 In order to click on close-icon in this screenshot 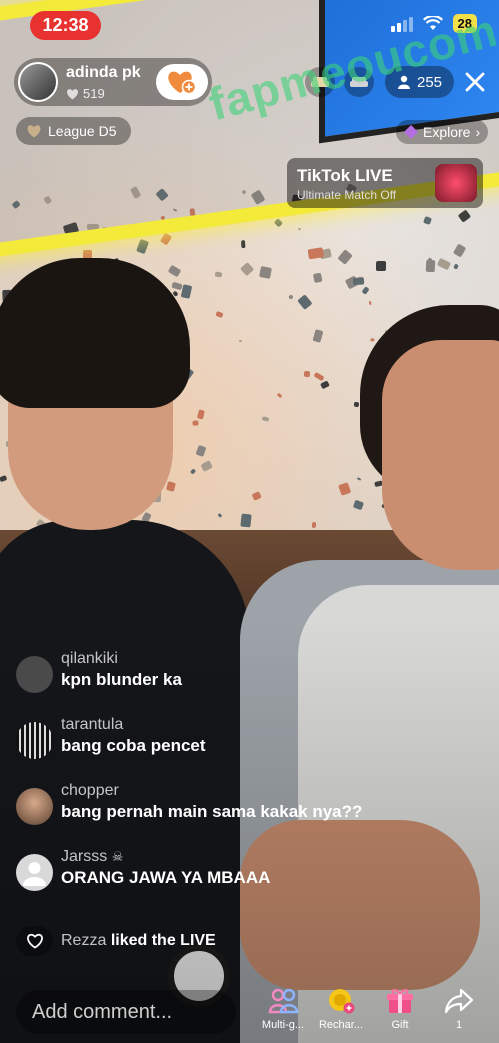, I will do `click(475, 82)`.